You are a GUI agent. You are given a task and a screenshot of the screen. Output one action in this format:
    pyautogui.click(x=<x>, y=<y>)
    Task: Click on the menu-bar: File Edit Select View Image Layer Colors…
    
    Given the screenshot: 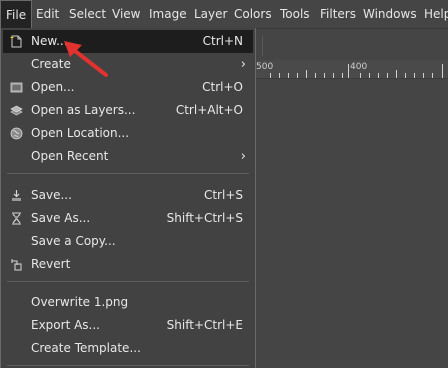 What is the action you would take?
    pyautogui.click(x=224, y=14)
    